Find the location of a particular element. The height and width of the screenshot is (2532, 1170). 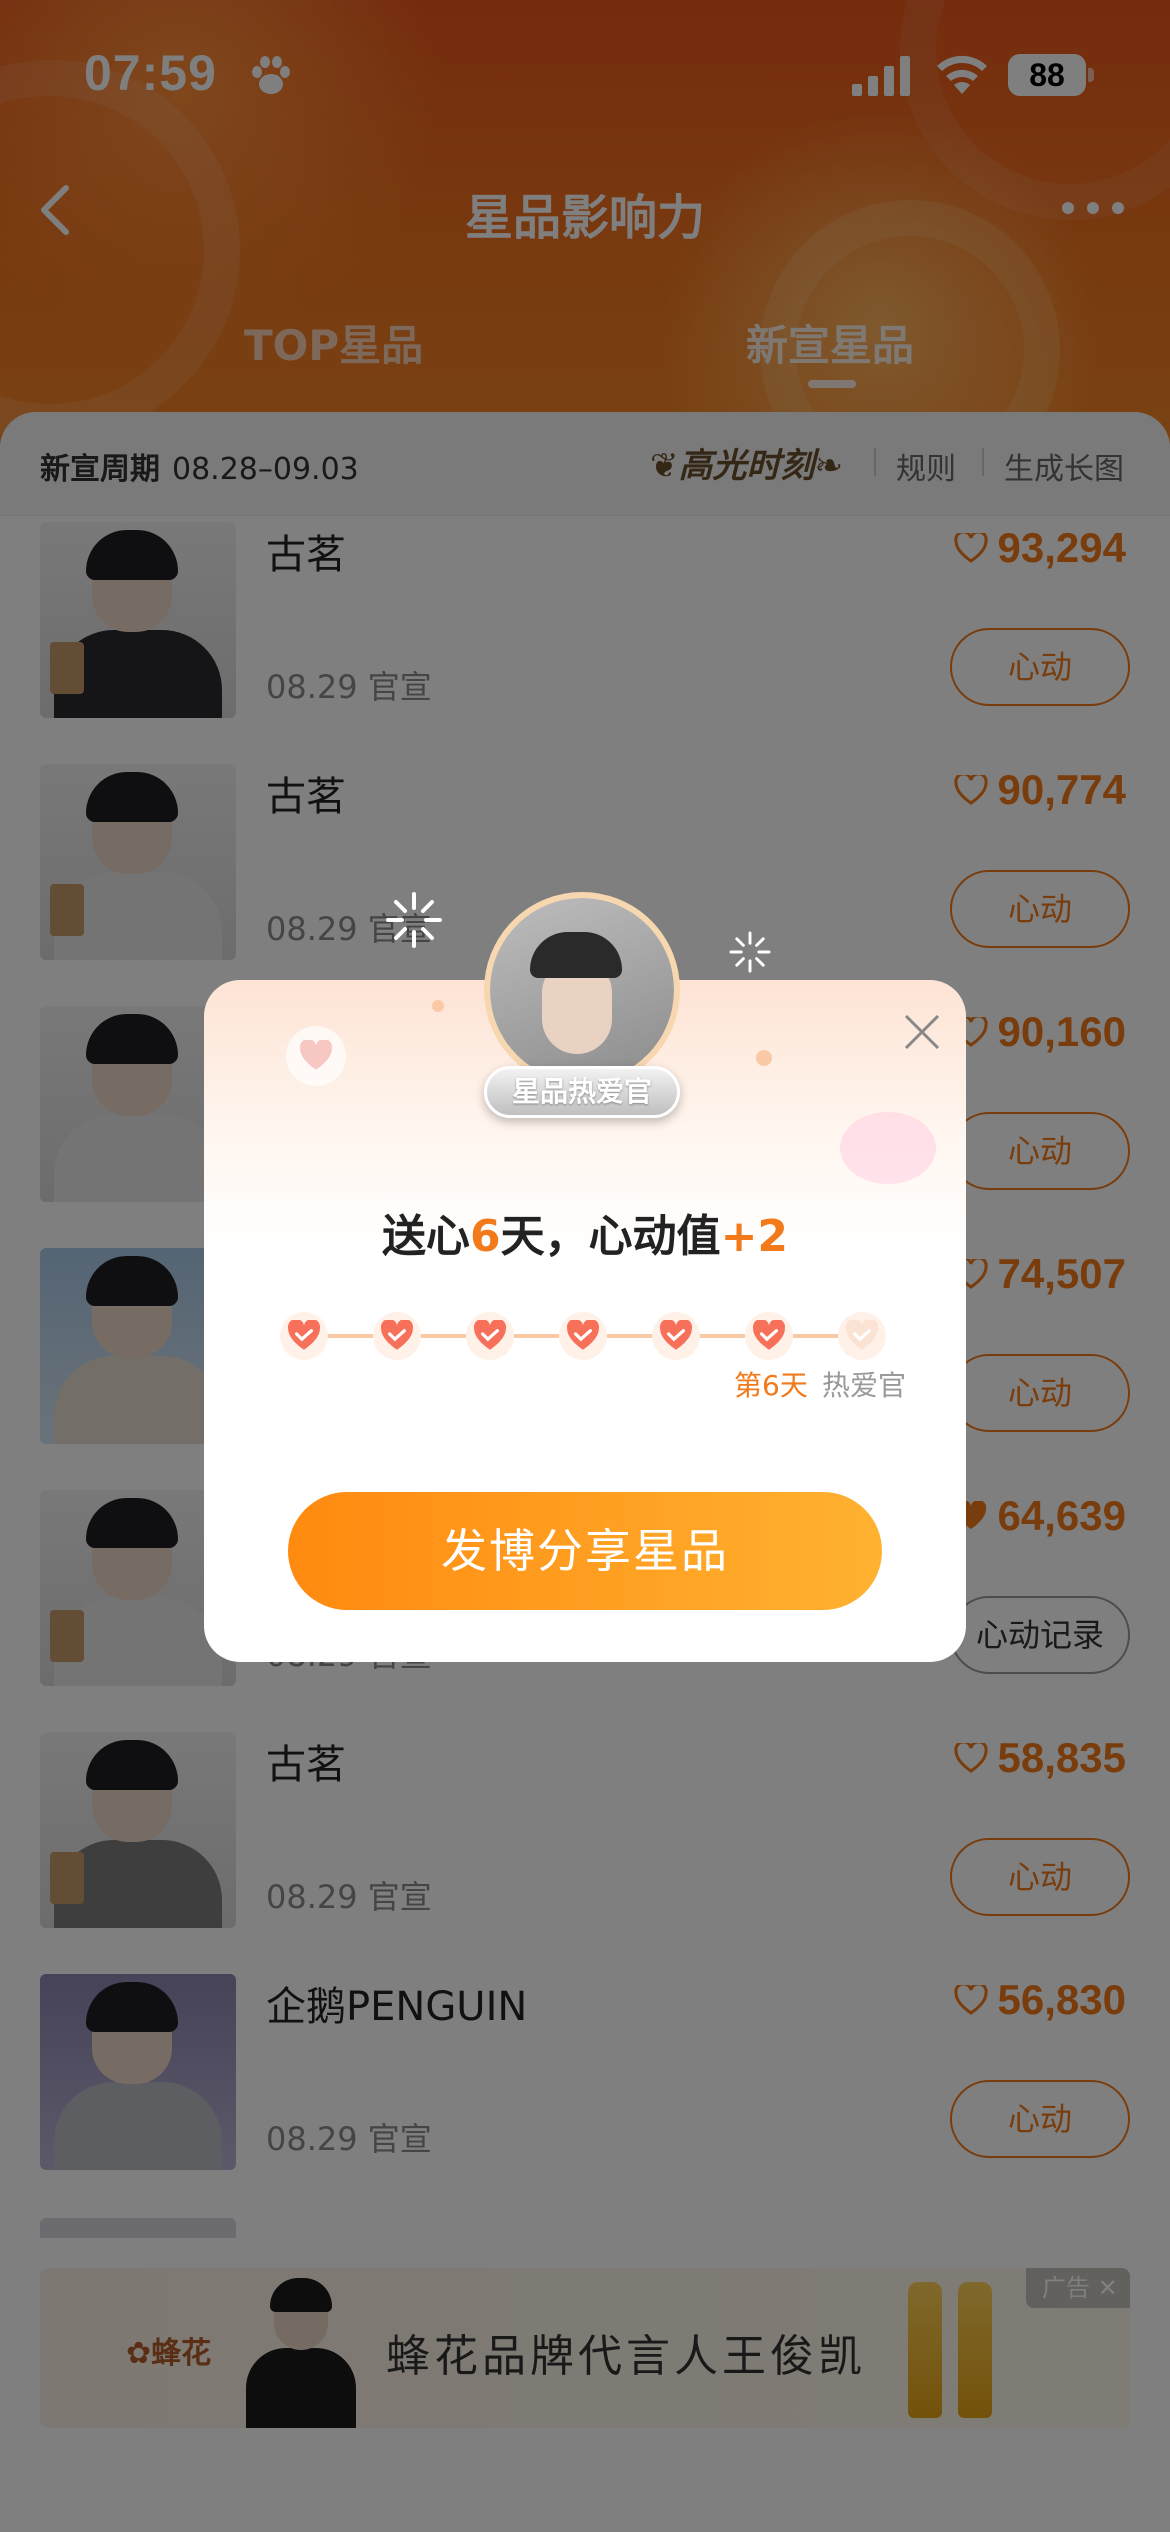

heart-empty-icon is located at coordinates (862, 1336).